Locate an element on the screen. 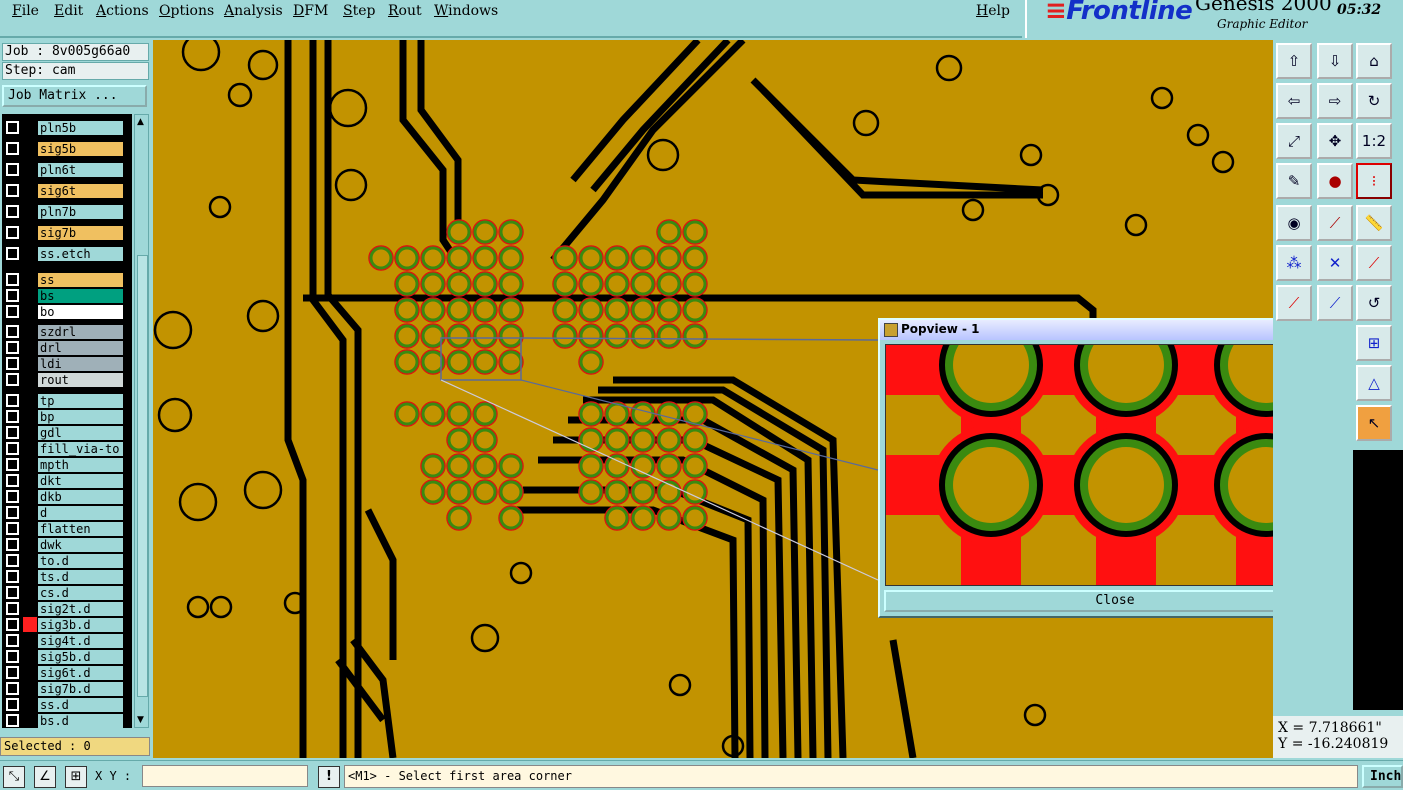  layer-row-sig7b: sig7b is located at coordinates (67, 233).